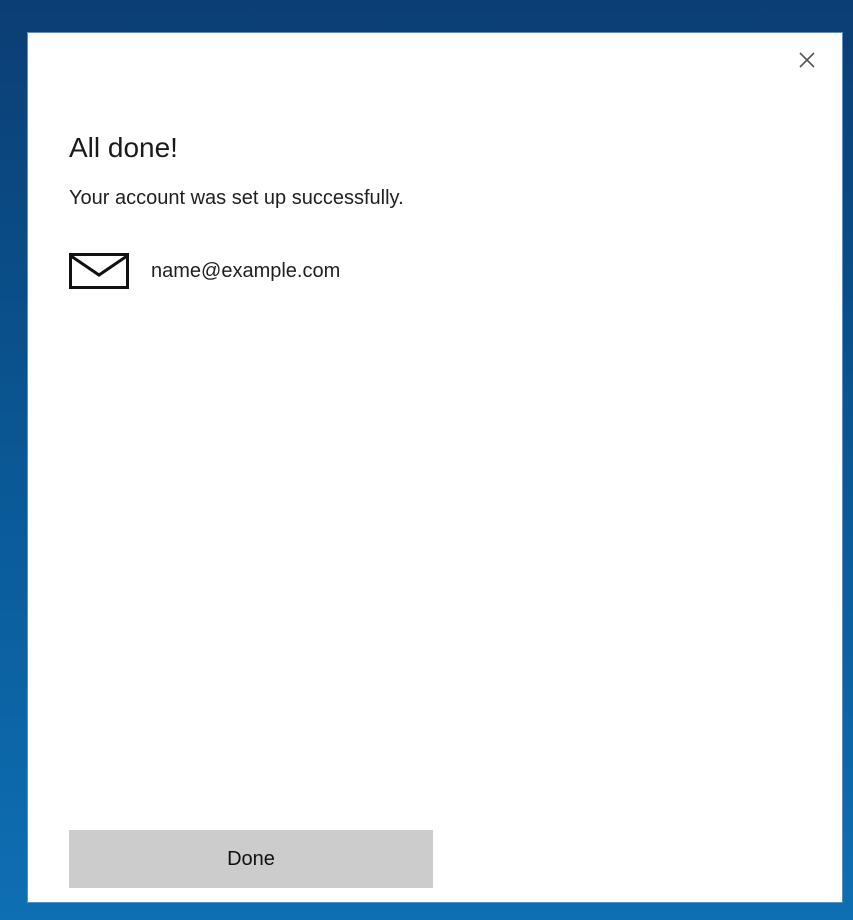  Describe the element at coordinates (251, 859) in the screenshot. I see `done-button: Done` at that location.